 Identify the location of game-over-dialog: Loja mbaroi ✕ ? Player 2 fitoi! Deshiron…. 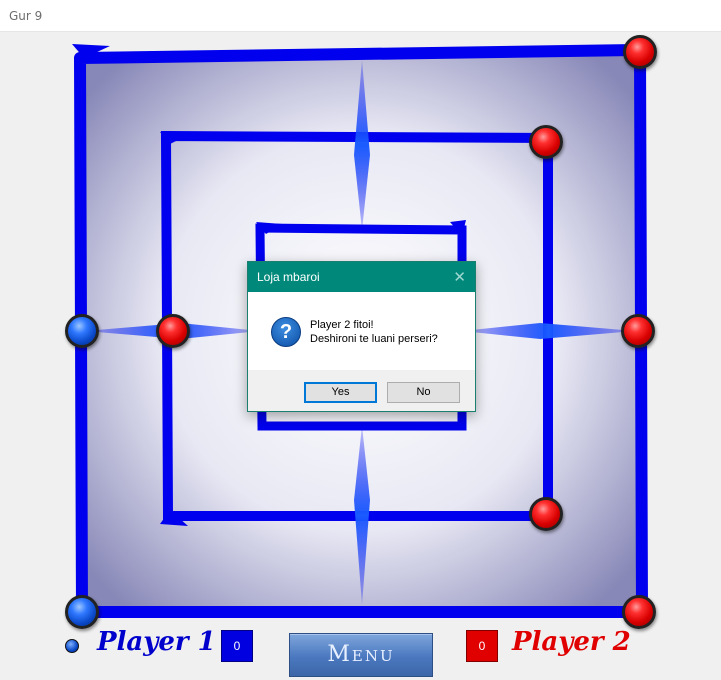
(361, 336).